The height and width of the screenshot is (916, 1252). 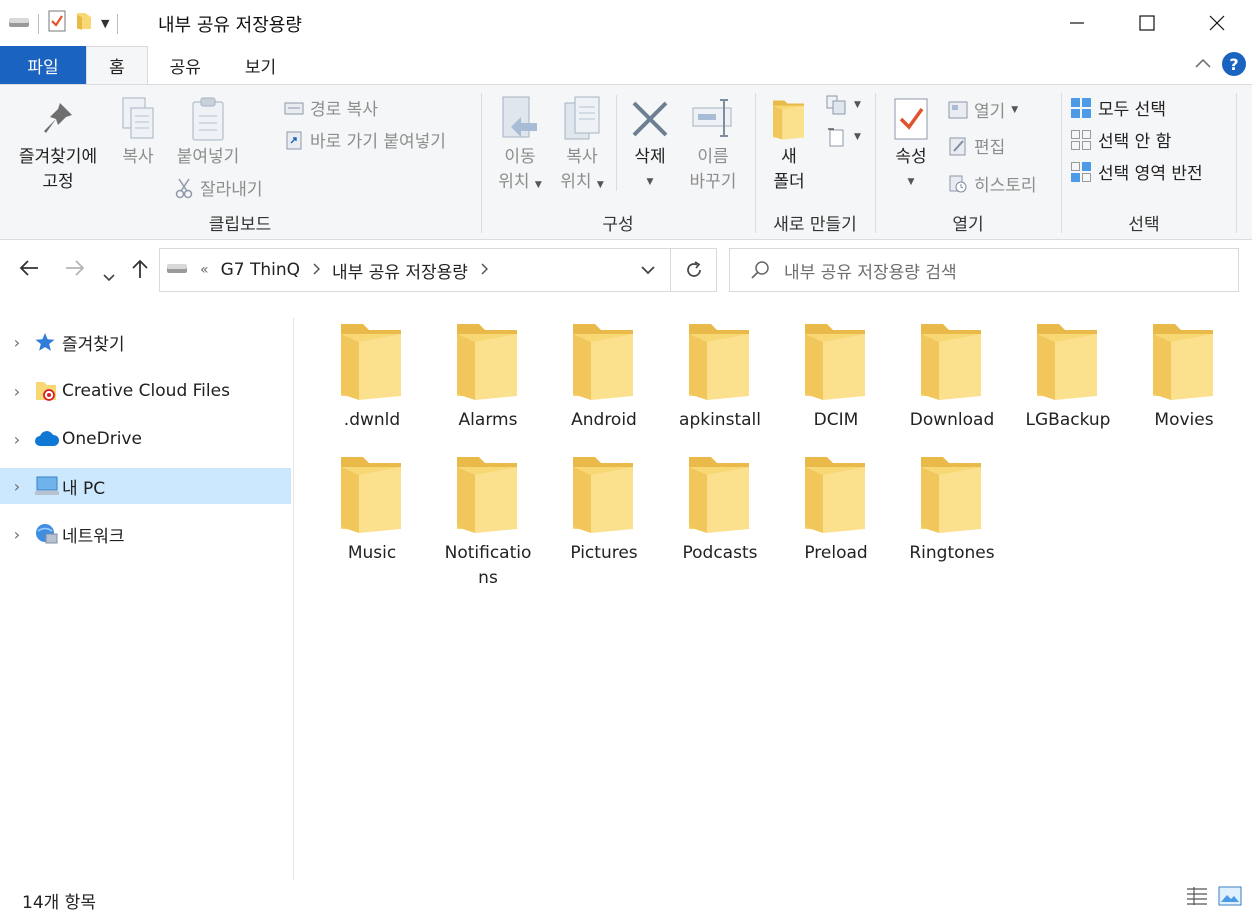 I want to click on maximize-button, so click(x=1147, y=23).